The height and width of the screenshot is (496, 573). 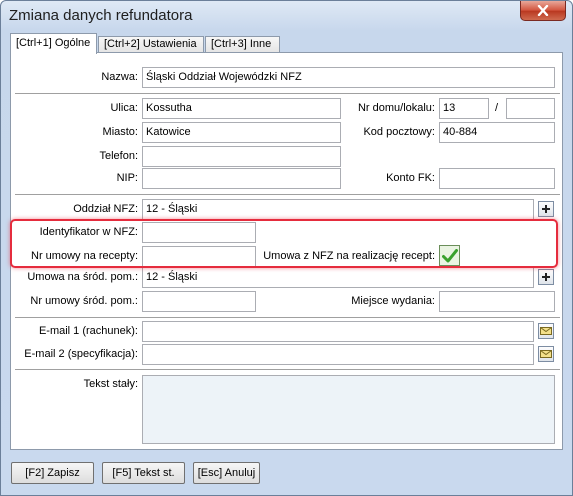 I want to click on umowa-srod-field: 12 - Śląski, so click(x=338, y=277).